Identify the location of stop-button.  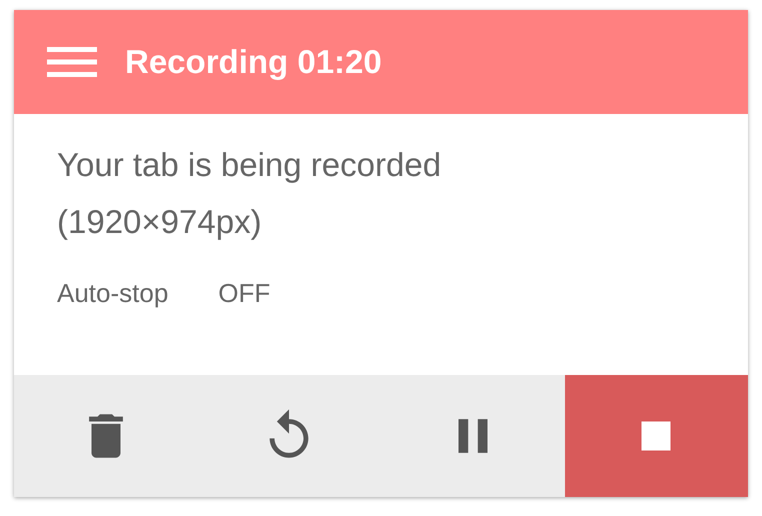
(656, 436).